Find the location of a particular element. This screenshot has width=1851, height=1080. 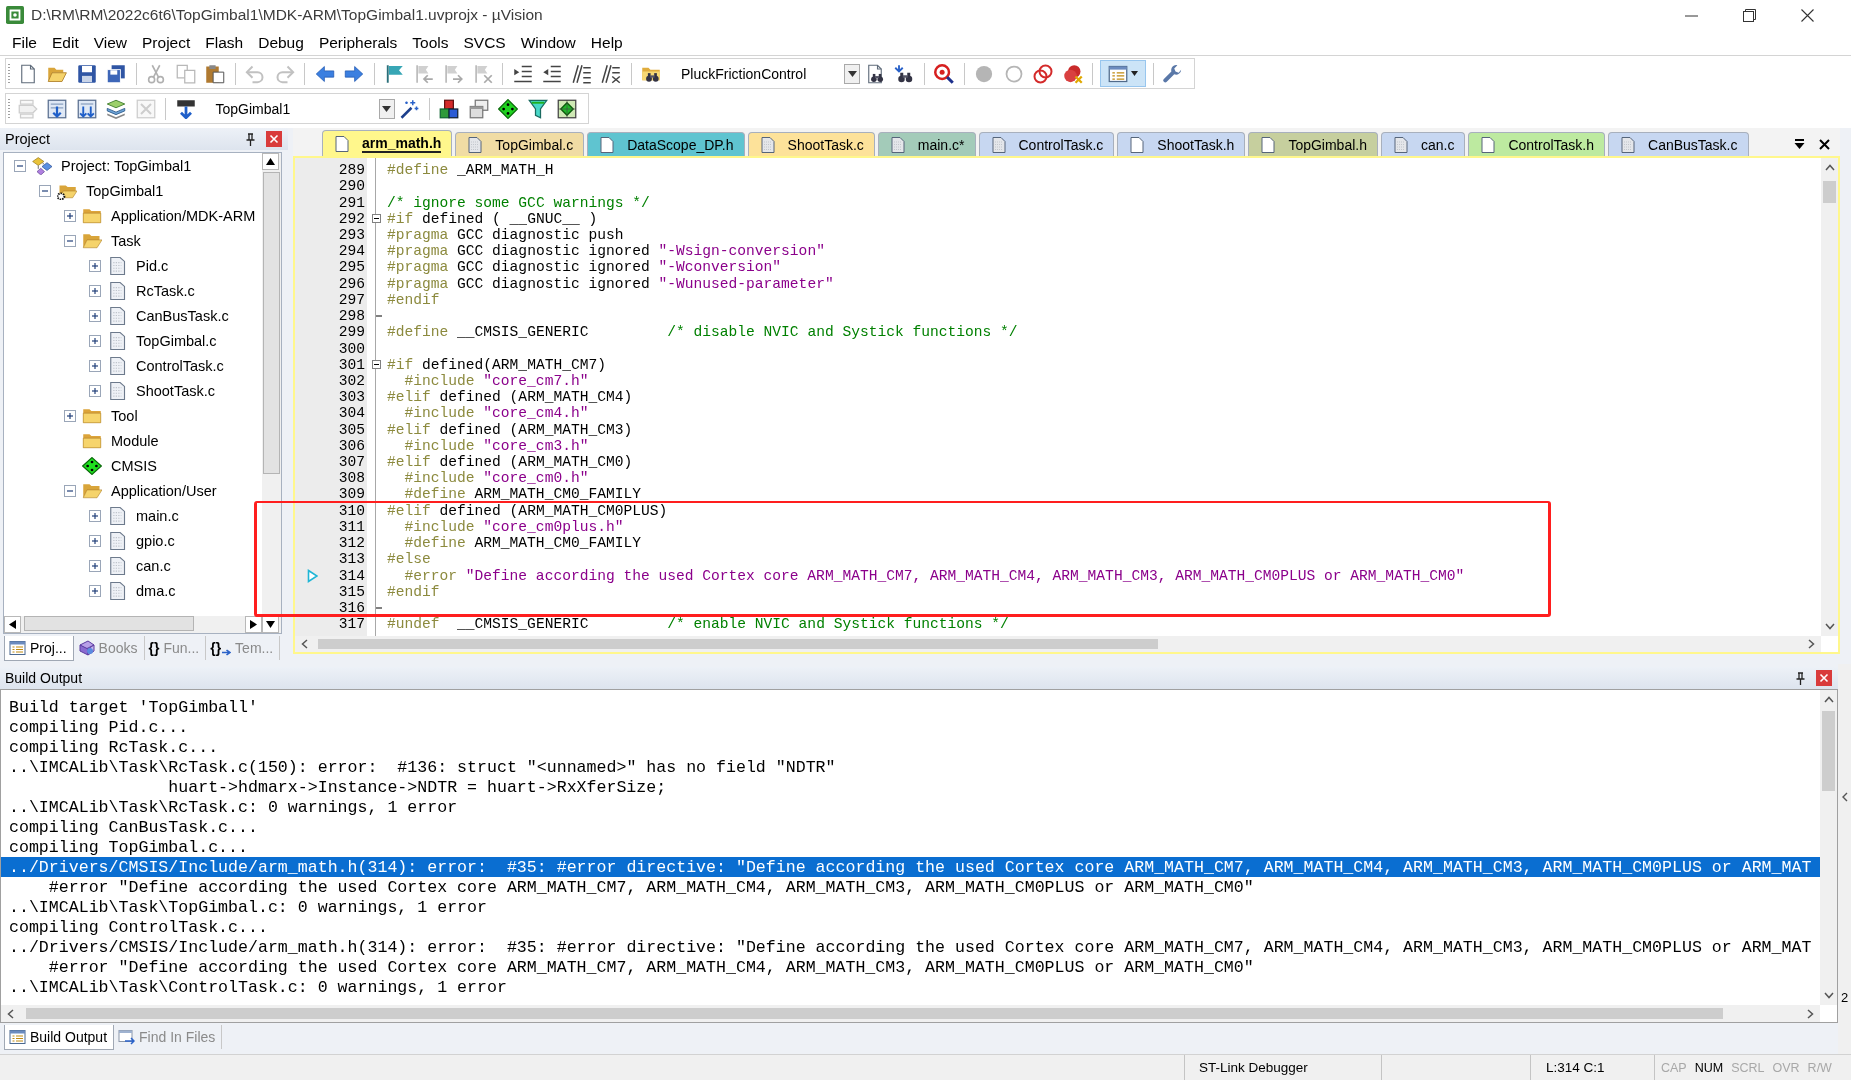

up-chevron-icon is located at coordinates (1828, 699).